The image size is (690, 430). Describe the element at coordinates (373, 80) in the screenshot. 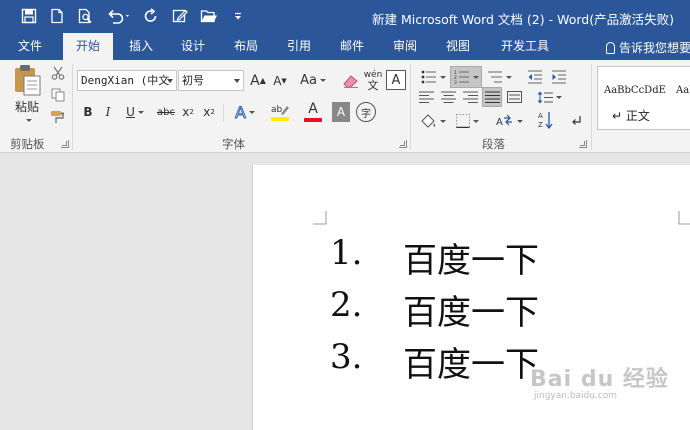

I see `phonetic-guide-button: wén 文` at that location.